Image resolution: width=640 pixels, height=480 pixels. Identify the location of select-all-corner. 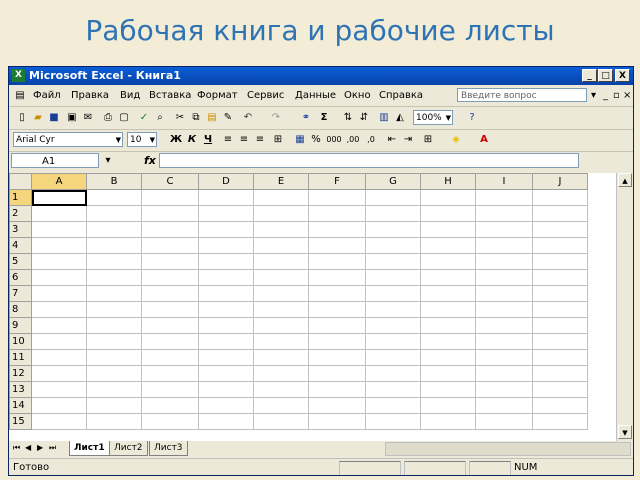
(20, 181).